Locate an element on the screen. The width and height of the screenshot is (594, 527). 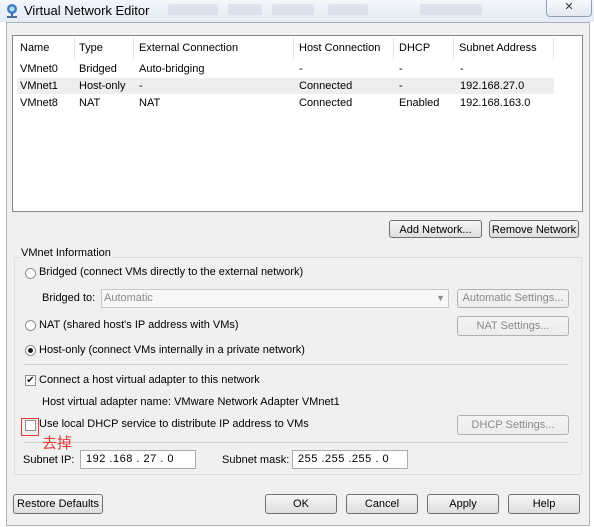
bridged-radio is located at coordinates (30, 273).